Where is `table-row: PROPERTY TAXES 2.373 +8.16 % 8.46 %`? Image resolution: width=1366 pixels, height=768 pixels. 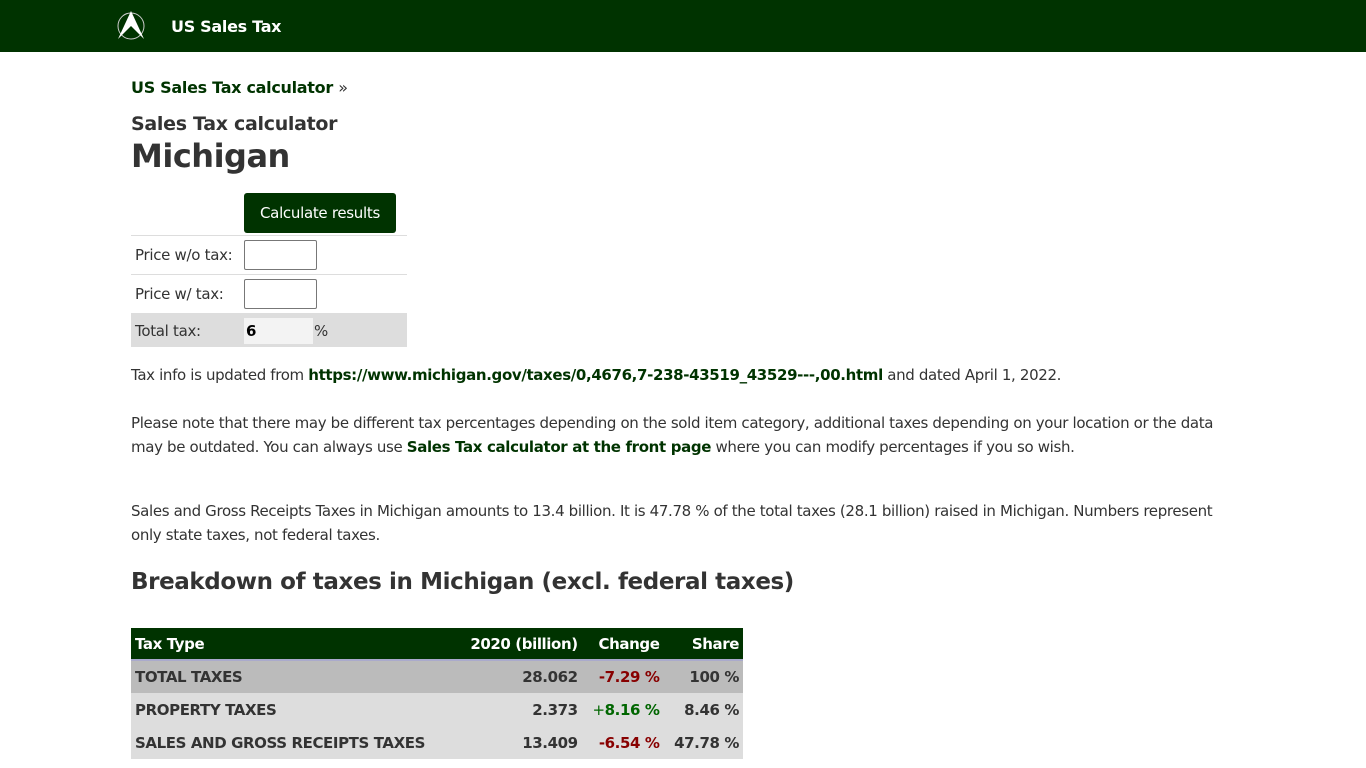
table-row: PROPERTY TAXES 2.373 +8.16 % 8.46 % is located at coordinates (437, 709).